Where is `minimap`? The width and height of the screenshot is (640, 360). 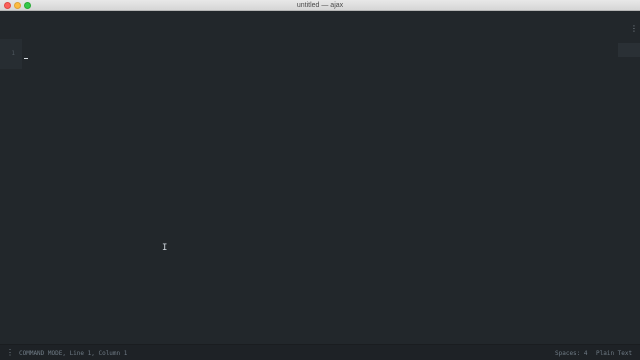
minimap is located at coordinates (629, 50).